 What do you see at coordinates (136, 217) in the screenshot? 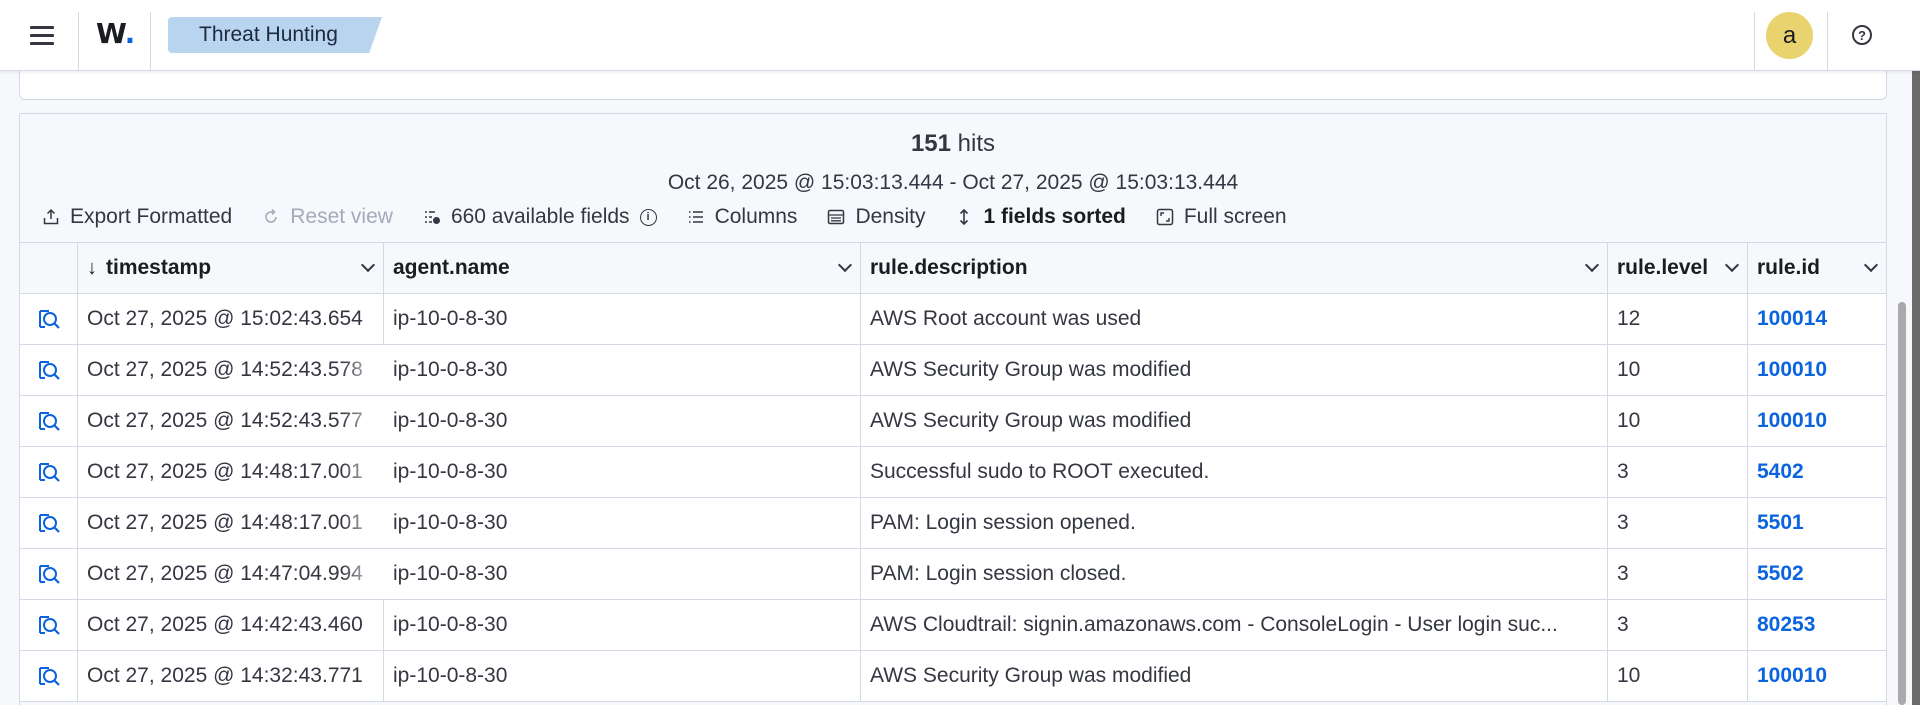
I see `export-formatted-button: Export Formatted` at bounding box center [136, 217].